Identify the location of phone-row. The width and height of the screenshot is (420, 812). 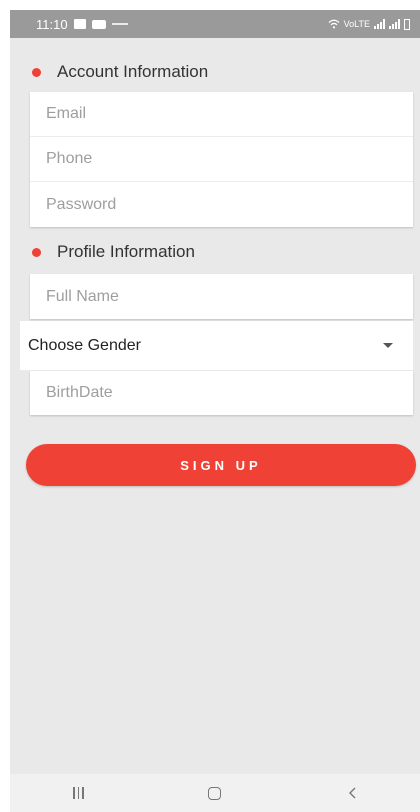
(221, 159).